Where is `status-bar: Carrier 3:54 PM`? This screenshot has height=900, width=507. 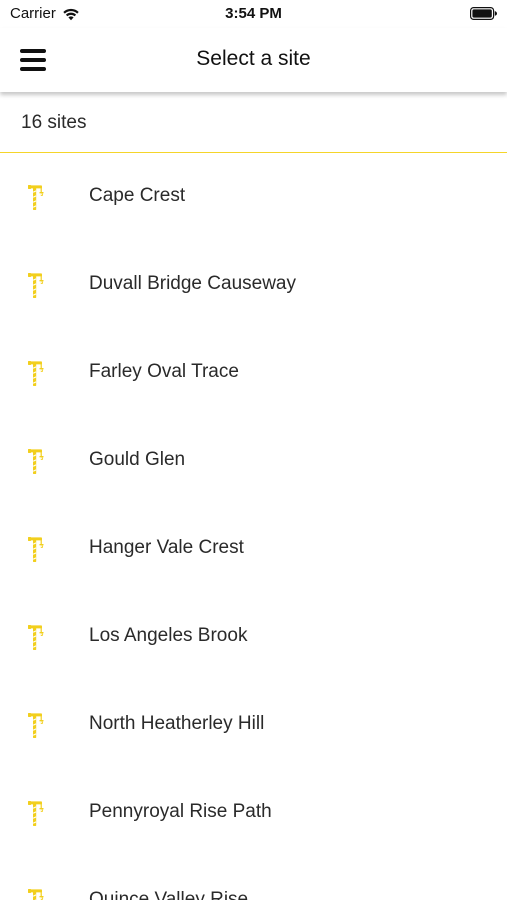
status-bar: Carrier 3:54 PM is located at coordinates (253, 14).